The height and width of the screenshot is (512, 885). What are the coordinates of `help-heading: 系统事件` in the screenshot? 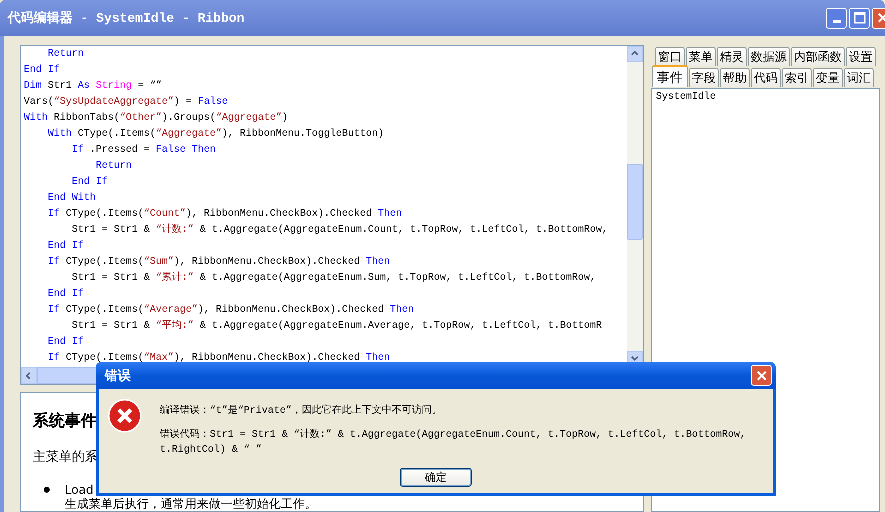 It's located at (65, 421).